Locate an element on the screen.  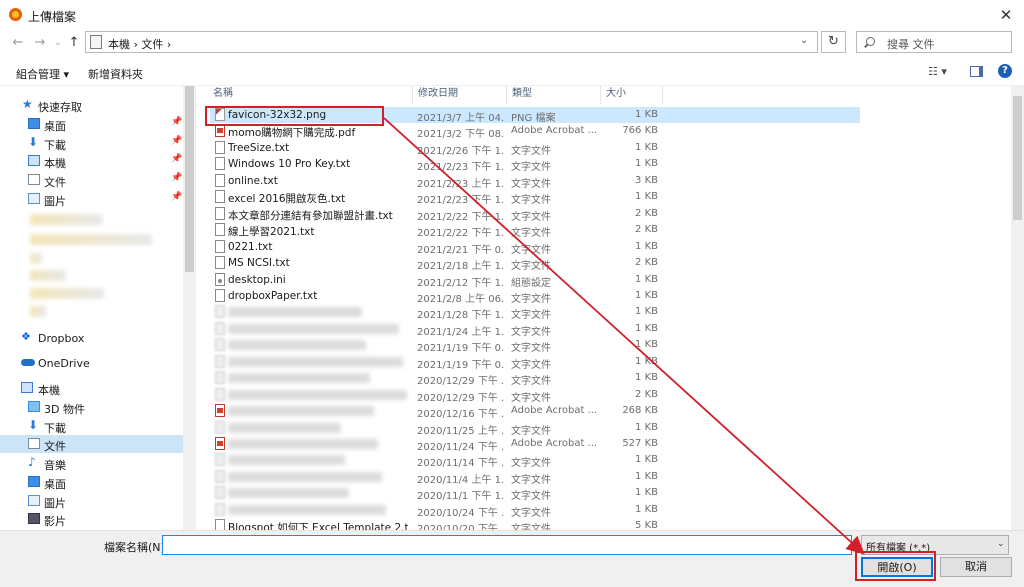
file-row: online.txt 2021/2/23 上午 1... 文字文件 3 KB is located at coordinates (535, 181).